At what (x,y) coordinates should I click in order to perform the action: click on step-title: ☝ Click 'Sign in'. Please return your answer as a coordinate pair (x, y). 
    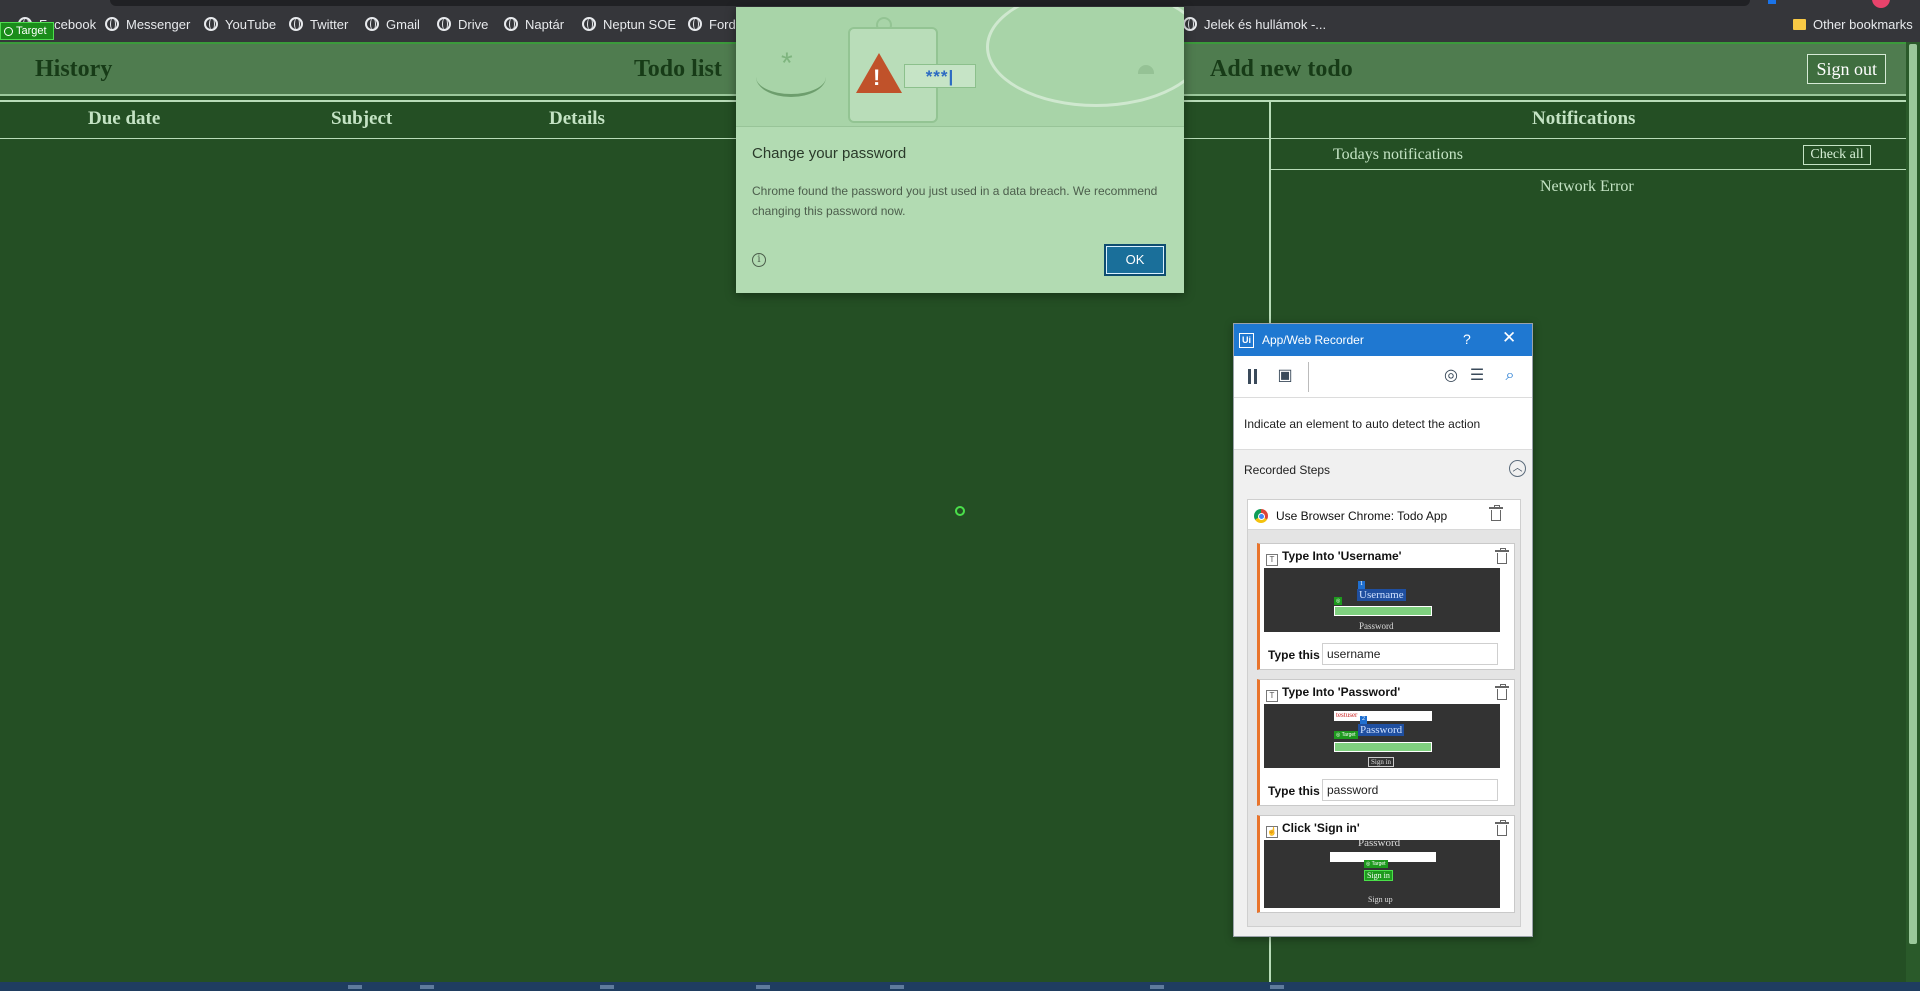
    Looking at the image, I should click on (1313, 829).